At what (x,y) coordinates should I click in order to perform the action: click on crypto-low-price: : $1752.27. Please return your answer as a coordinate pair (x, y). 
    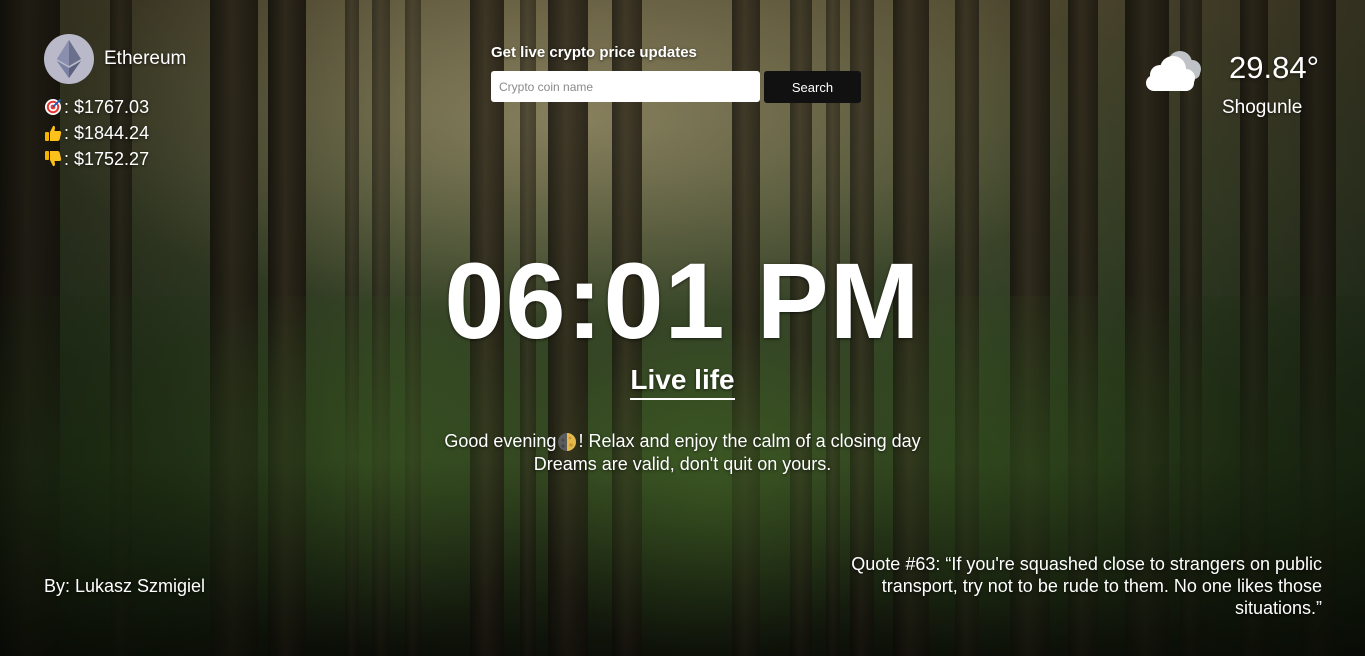
    Looking at the image, I should click on (115, 159).